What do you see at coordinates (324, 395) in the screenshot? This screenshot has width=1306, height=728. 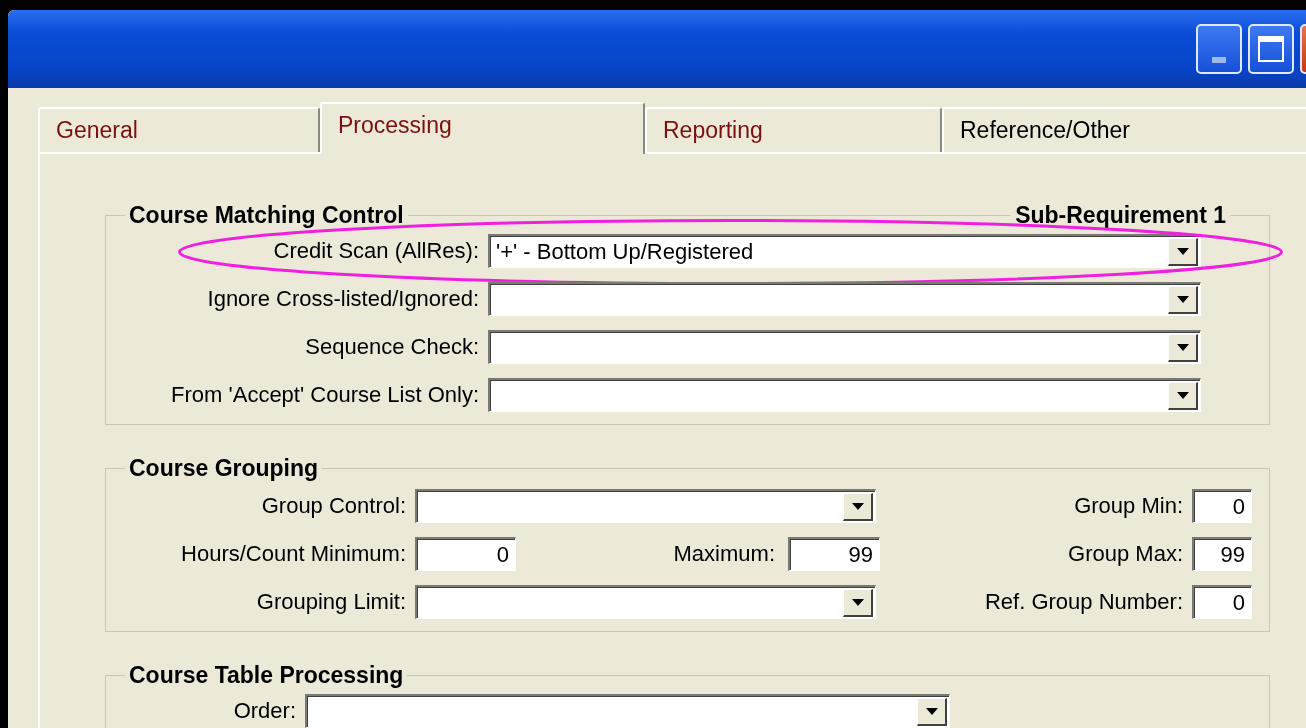 I see `field-label: From 'Accept' Course List Only:` at bounding box center [324, 395].